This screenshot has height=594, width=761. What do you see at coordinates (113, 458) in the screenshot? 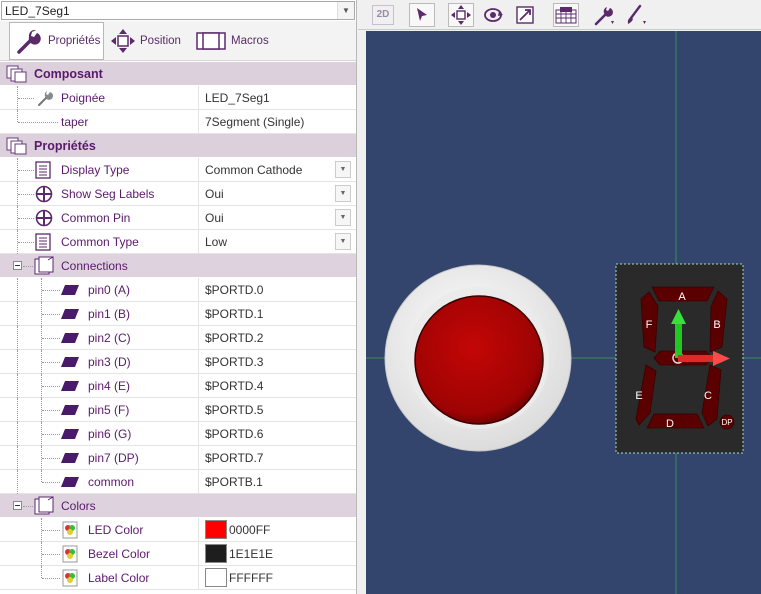
I see `property-name: pin7 (DP)` at bounding box center [113, 458].